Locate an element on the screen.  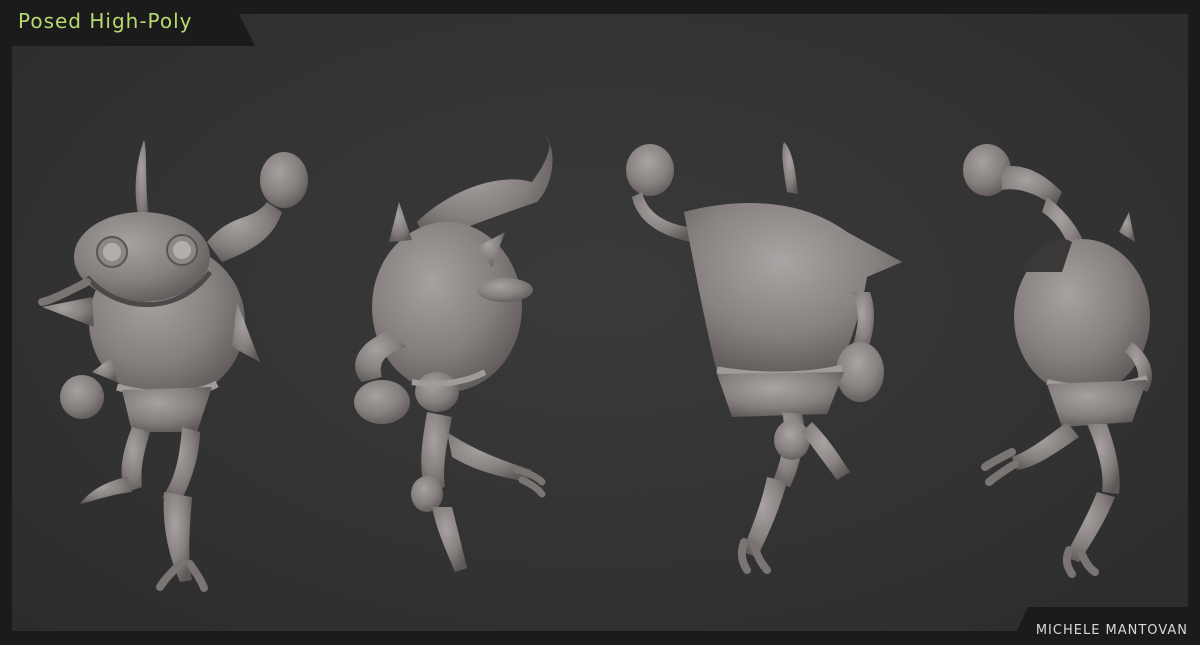
figure-side-view is located at coordinates (1062, 357).